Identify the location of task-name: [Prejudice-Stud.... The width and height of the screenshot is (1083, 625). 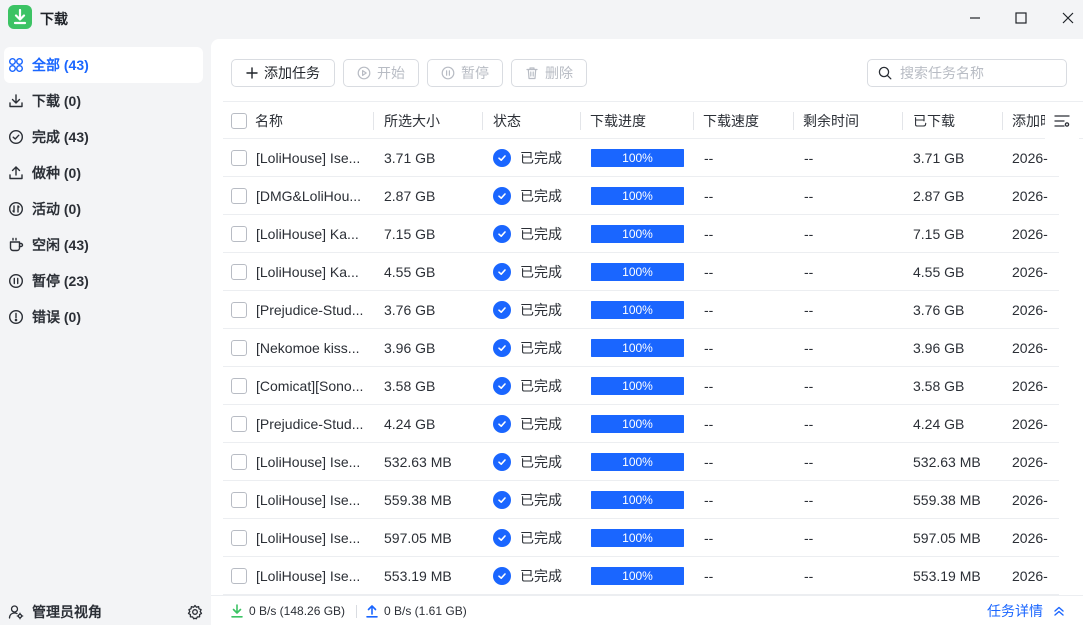
(310, 423).